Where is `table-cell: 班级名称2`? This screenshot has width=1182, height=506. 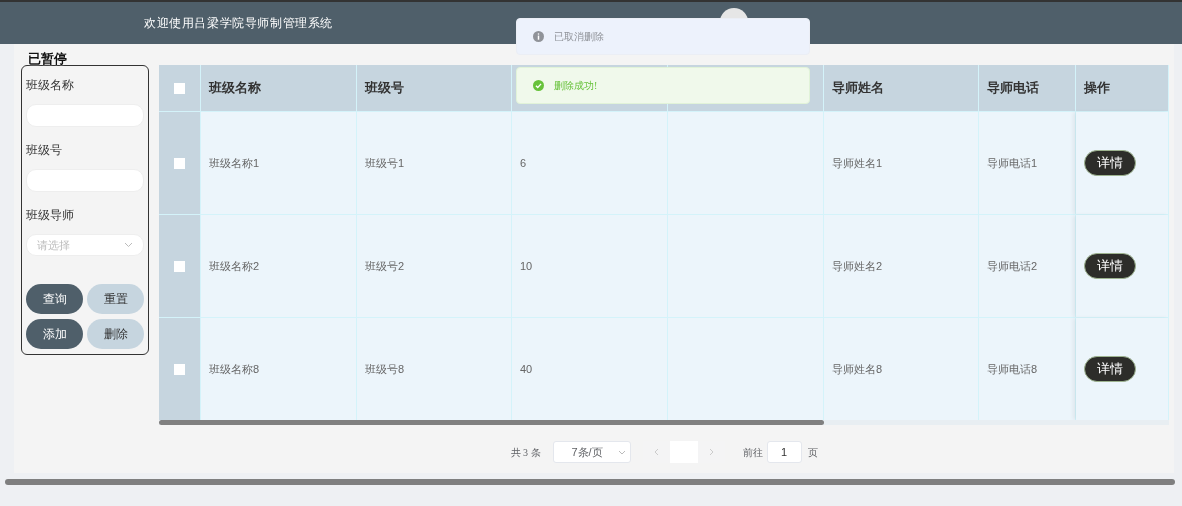
table-cell: 班级名称2 is located at coordinates (279, 266).